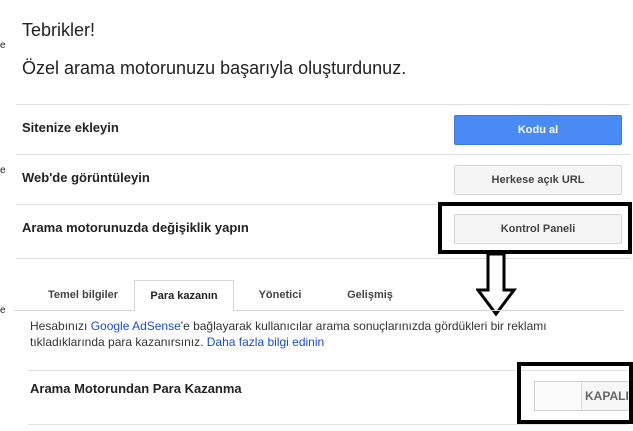  I want to click on adsense-text-before: Hesabınızı, so click(60, 326).